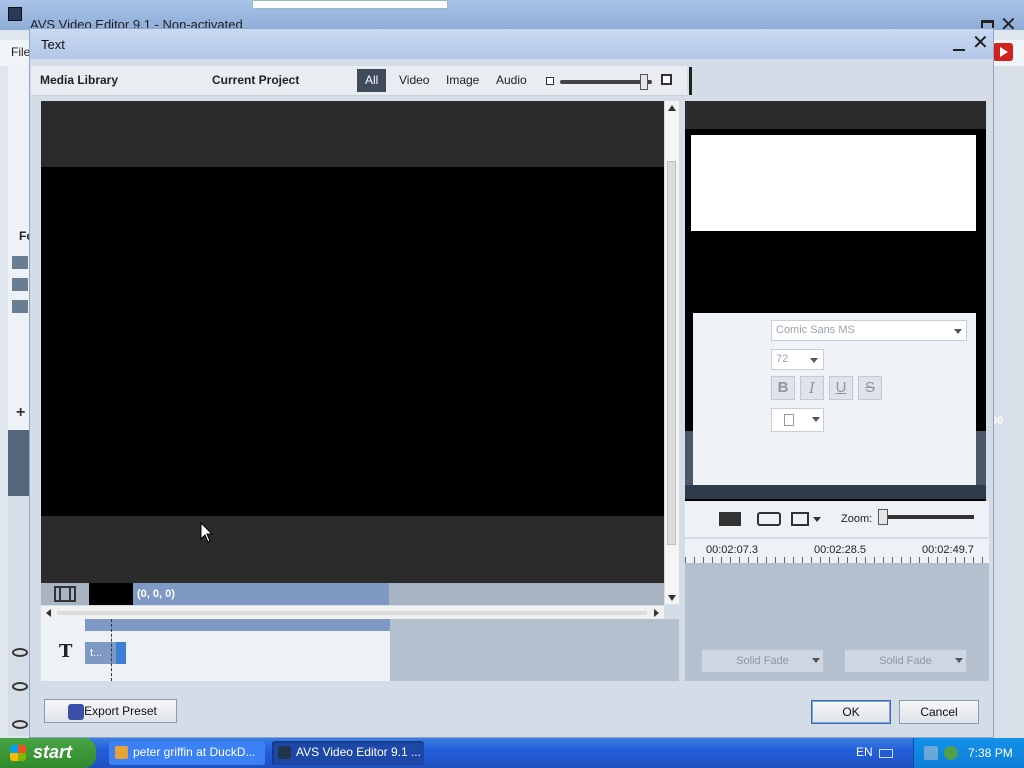 This screenshot has height=768, width=1024. Describe the element at coordinates (812, 388) in the screenshot. I see `italic-button: I` at that location.